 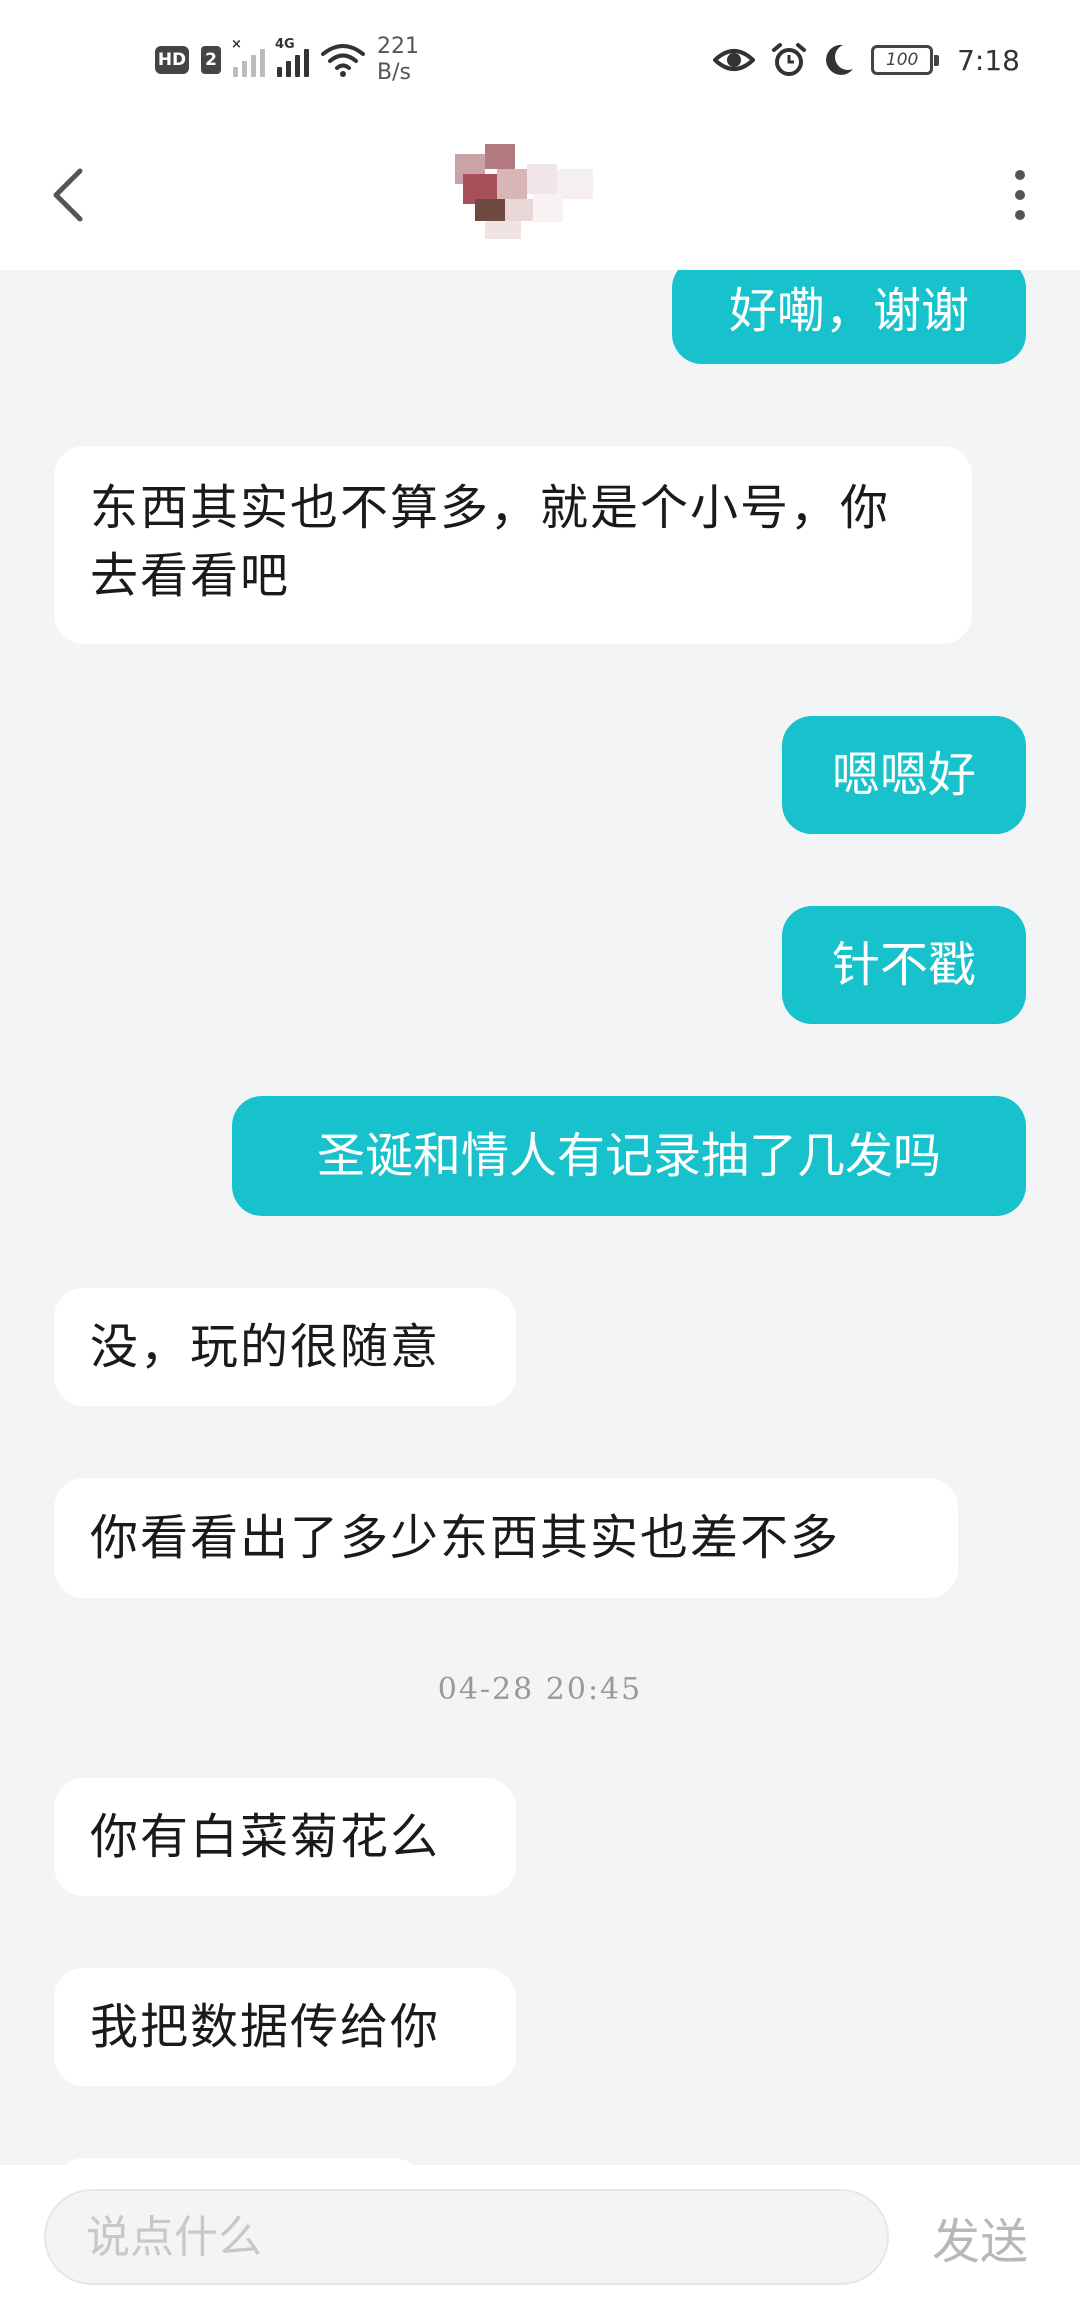 I want to click on outgoing-message-bubble: 针不戳, so click(x=904, y=965).